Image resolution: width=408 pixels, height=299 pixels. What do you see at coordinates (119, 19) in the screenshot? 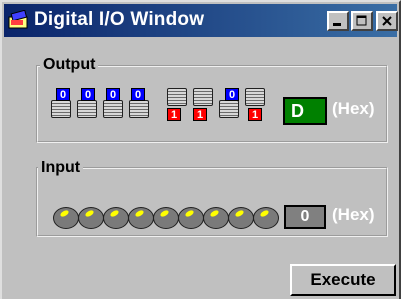
I see `window-title: Digital I/O Window` at bounding box center [119, 19].